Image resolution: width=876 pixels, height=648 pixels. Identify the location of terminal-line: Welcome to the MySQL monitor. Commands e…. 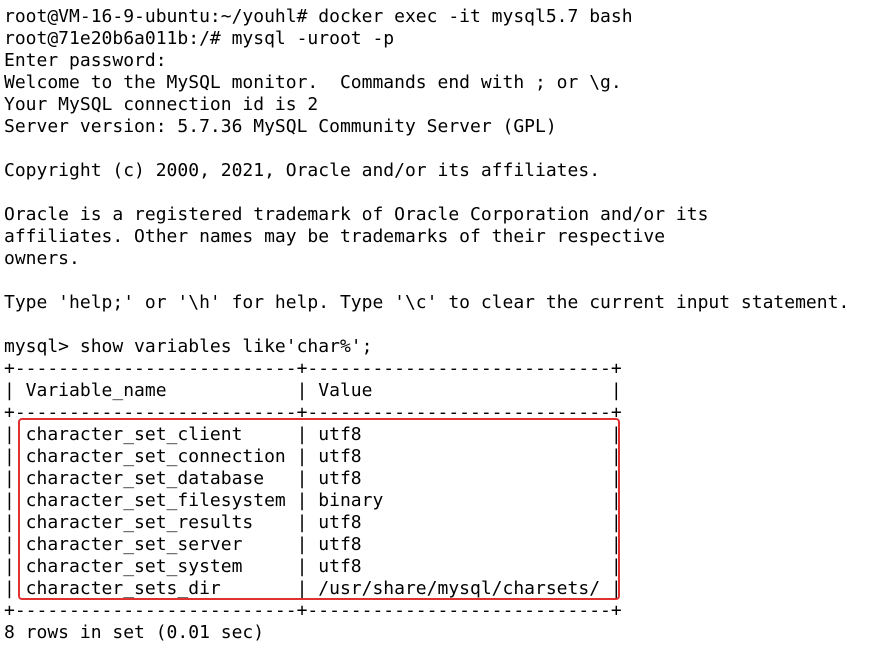
(313, 82).